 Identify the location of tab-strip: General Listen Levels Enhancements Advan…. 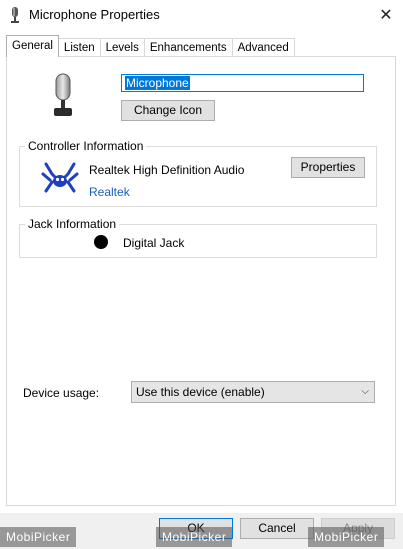
(150, 46).